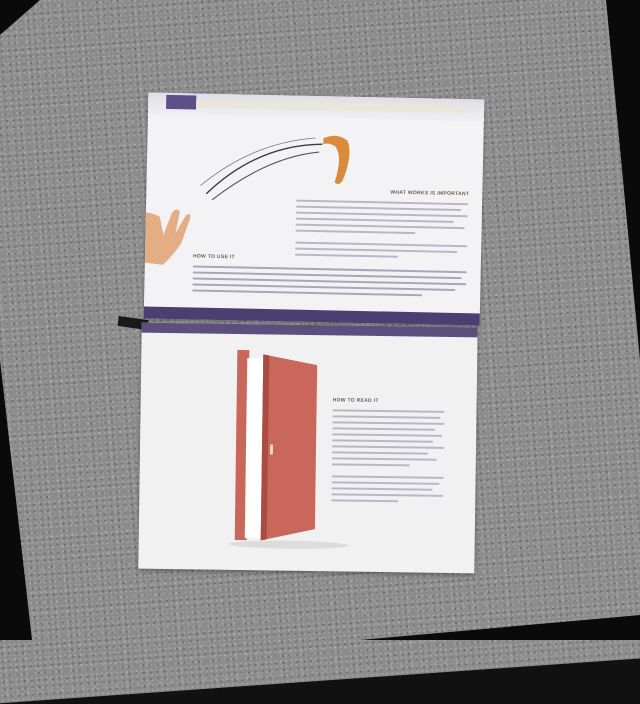 The image size is (640, 704). Describe the element at coordinates (167, 237) in the screenshot. I see `hand-icon` at that location.